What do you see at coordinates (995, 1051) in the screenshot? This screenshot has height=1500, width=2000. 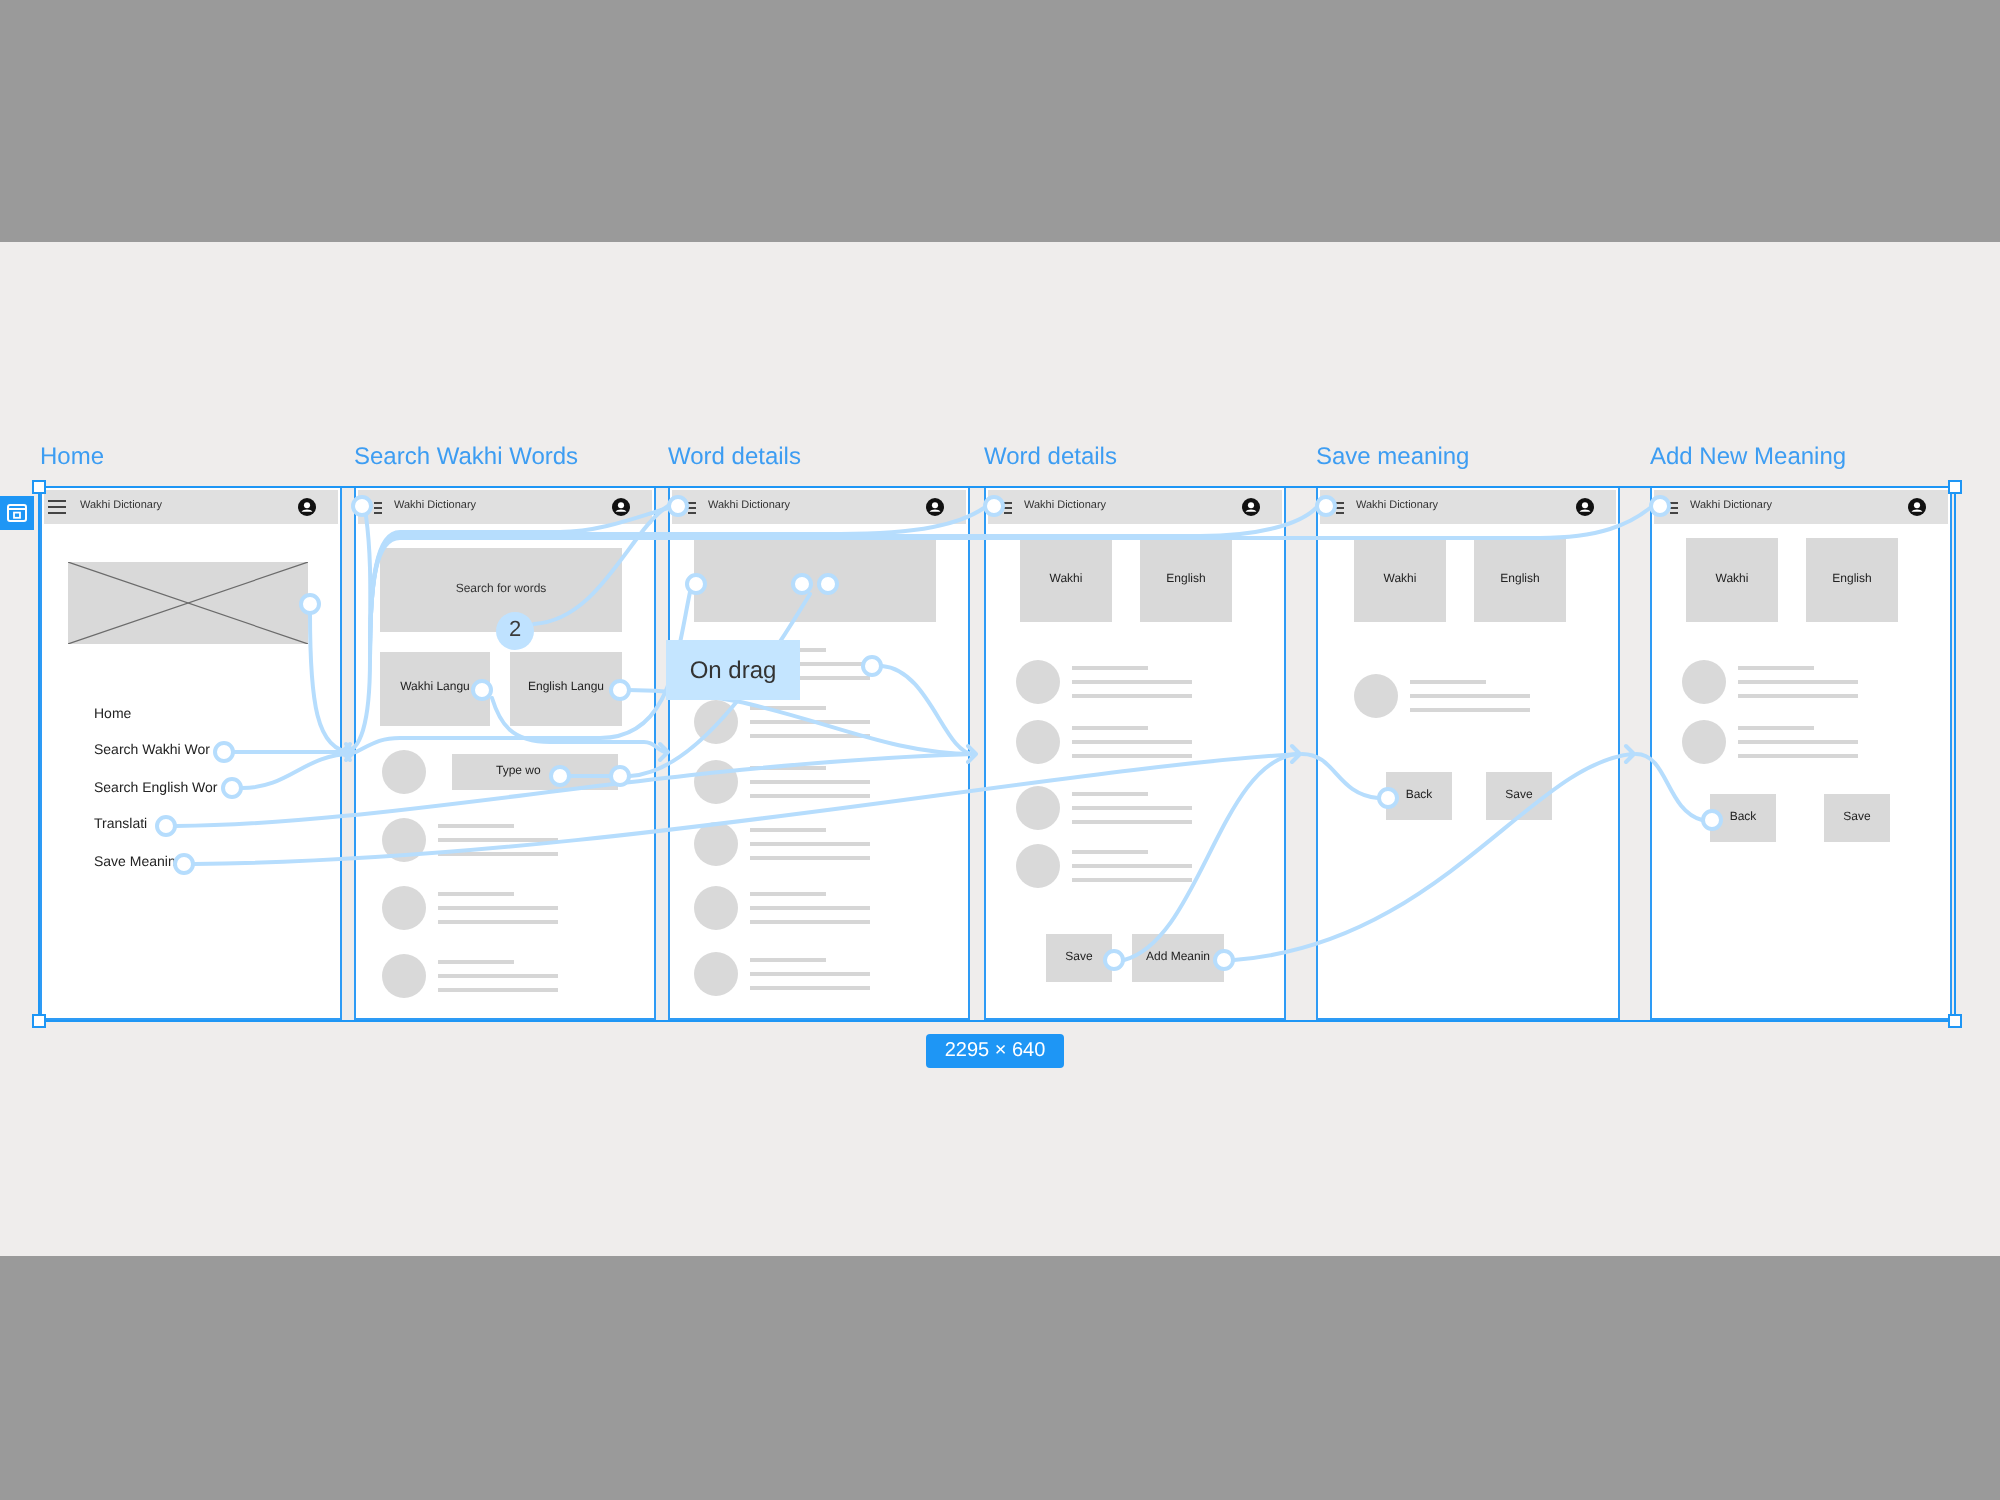 I see `selection-size-badge: 2295 × 640` at bounding box center [995, 1051].